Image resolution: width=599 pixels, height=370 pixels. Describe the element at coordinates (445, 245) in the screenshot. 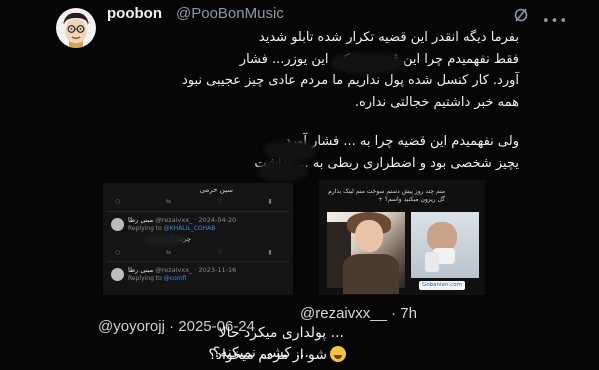

I see `photo-hospital` at that location.